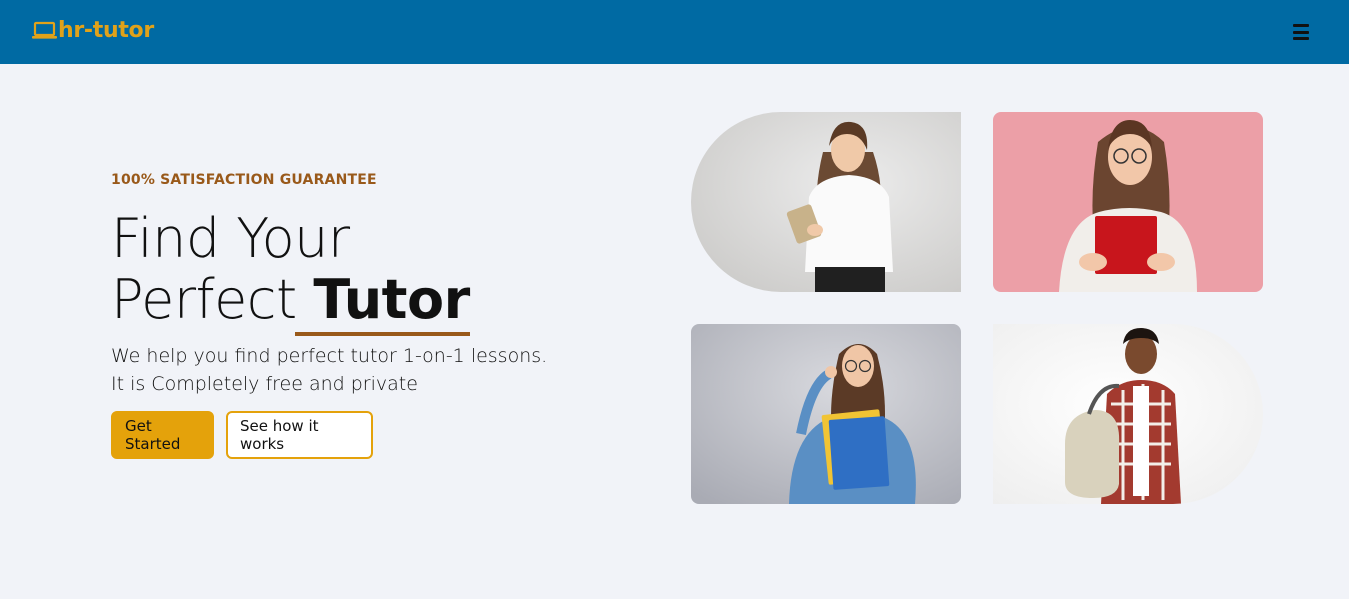  Describe the element at coordinates (299, 435) in the screenshot. I see `see-how-it-works-button: See how it works` at that location.